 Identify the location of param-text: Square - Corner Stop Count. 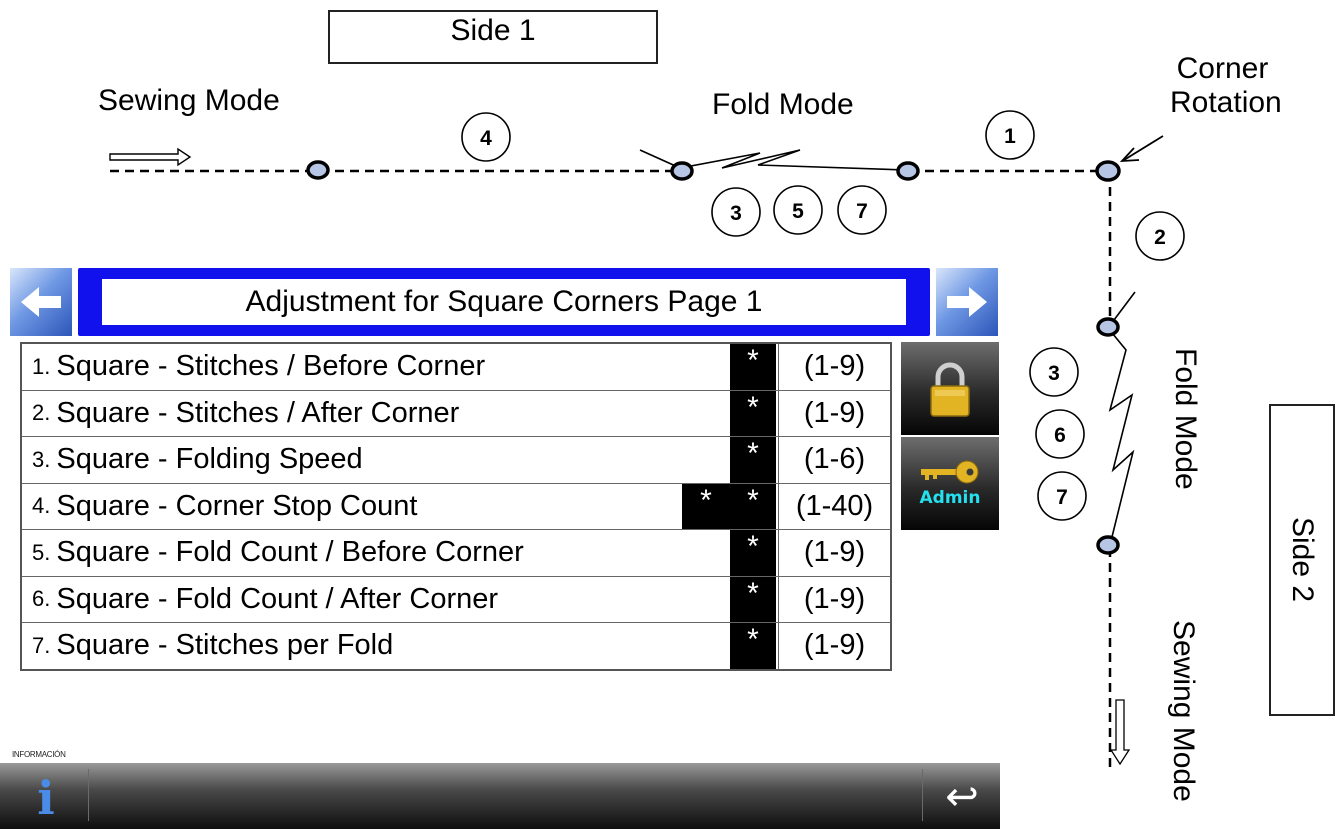
(237, 505).